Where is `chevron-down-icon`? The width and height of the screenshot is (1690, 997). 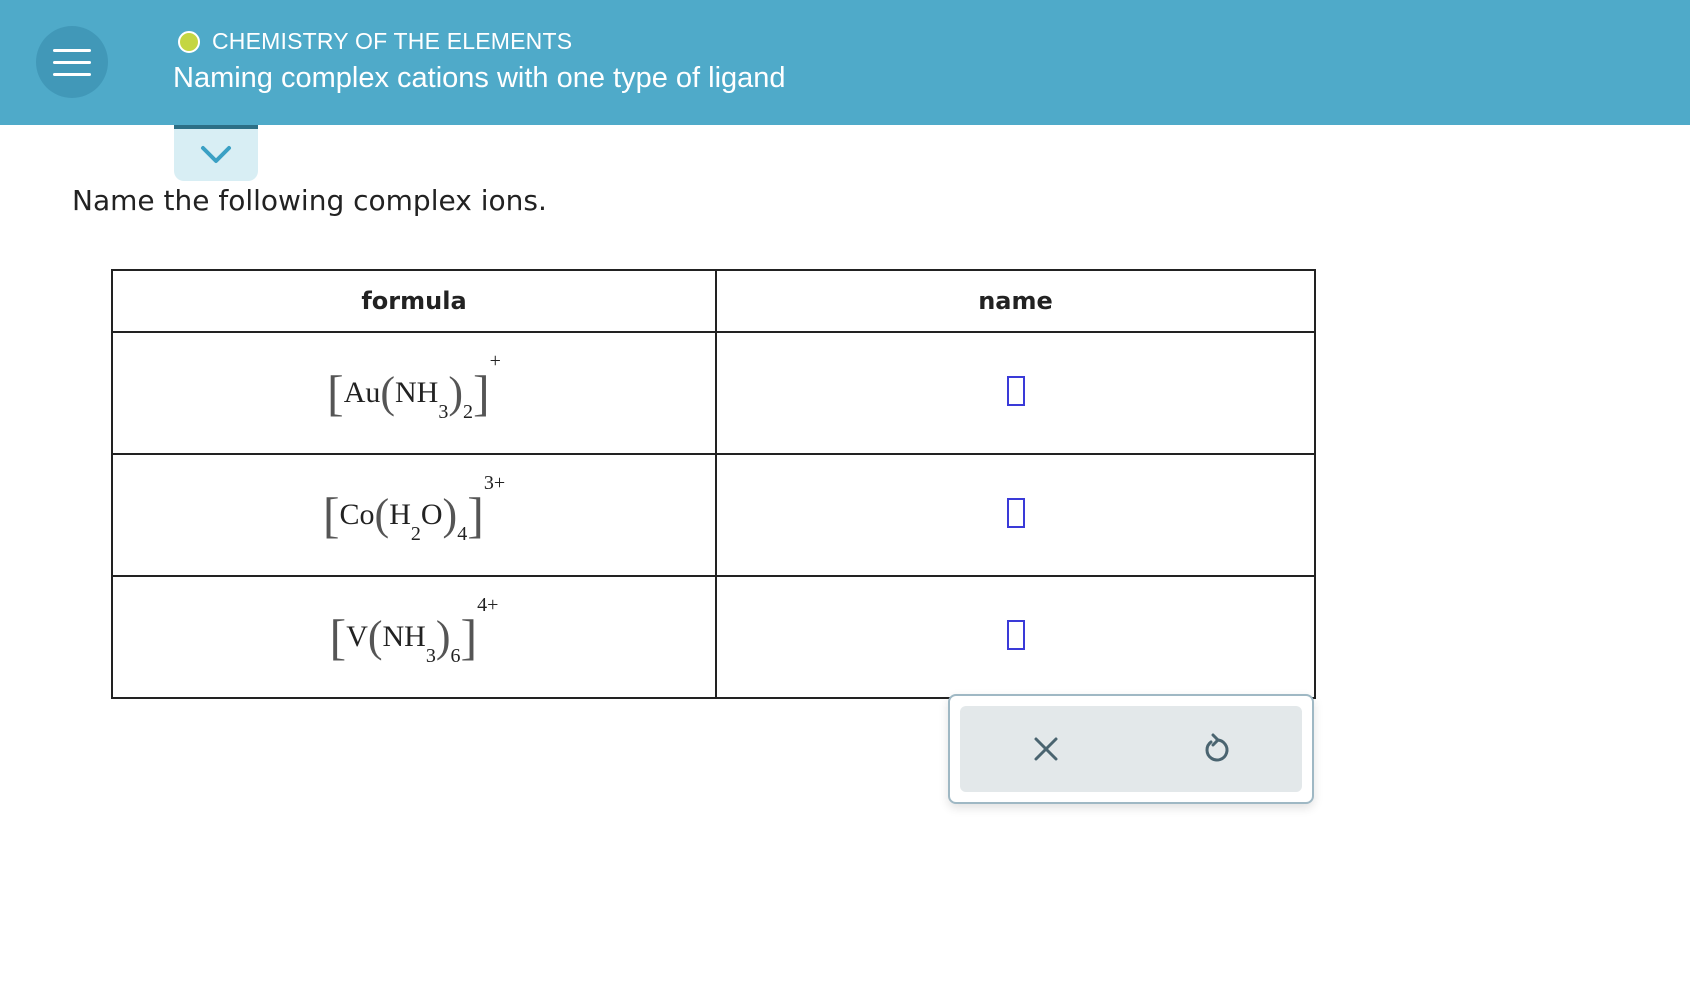
chevron-down-icon is located at coordinates (216, 154).